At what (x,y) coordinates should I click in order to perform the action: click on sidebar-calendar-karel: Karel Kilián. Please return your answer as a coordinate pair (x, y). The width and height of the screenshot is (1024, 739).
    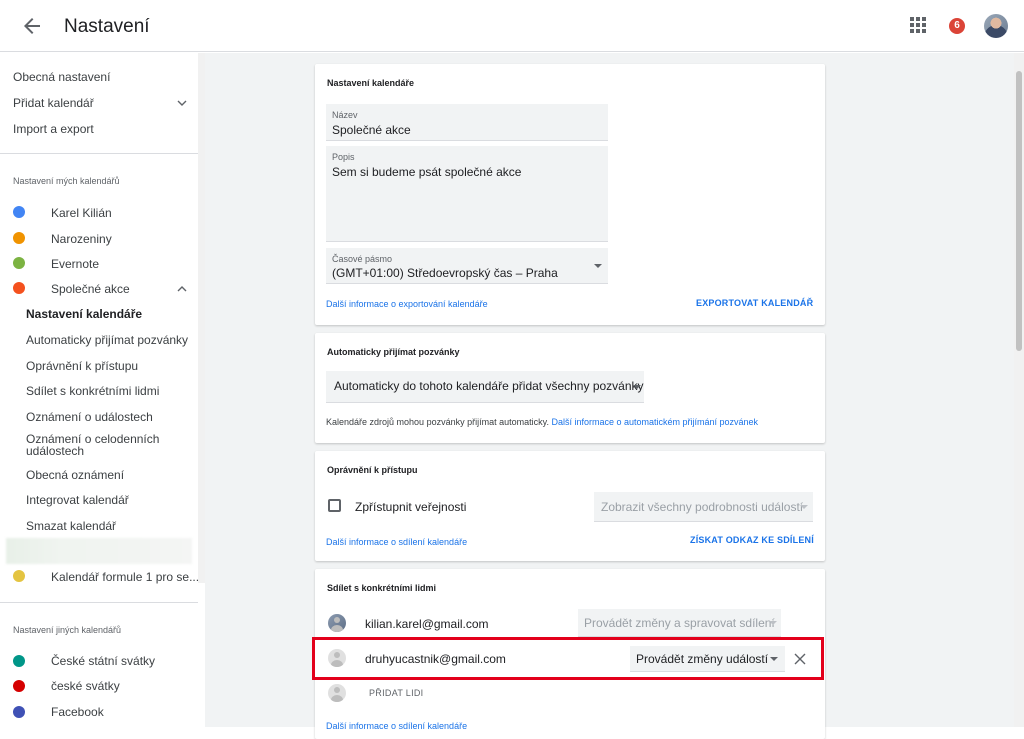
    Looking at the image, I should click on (81, 213).